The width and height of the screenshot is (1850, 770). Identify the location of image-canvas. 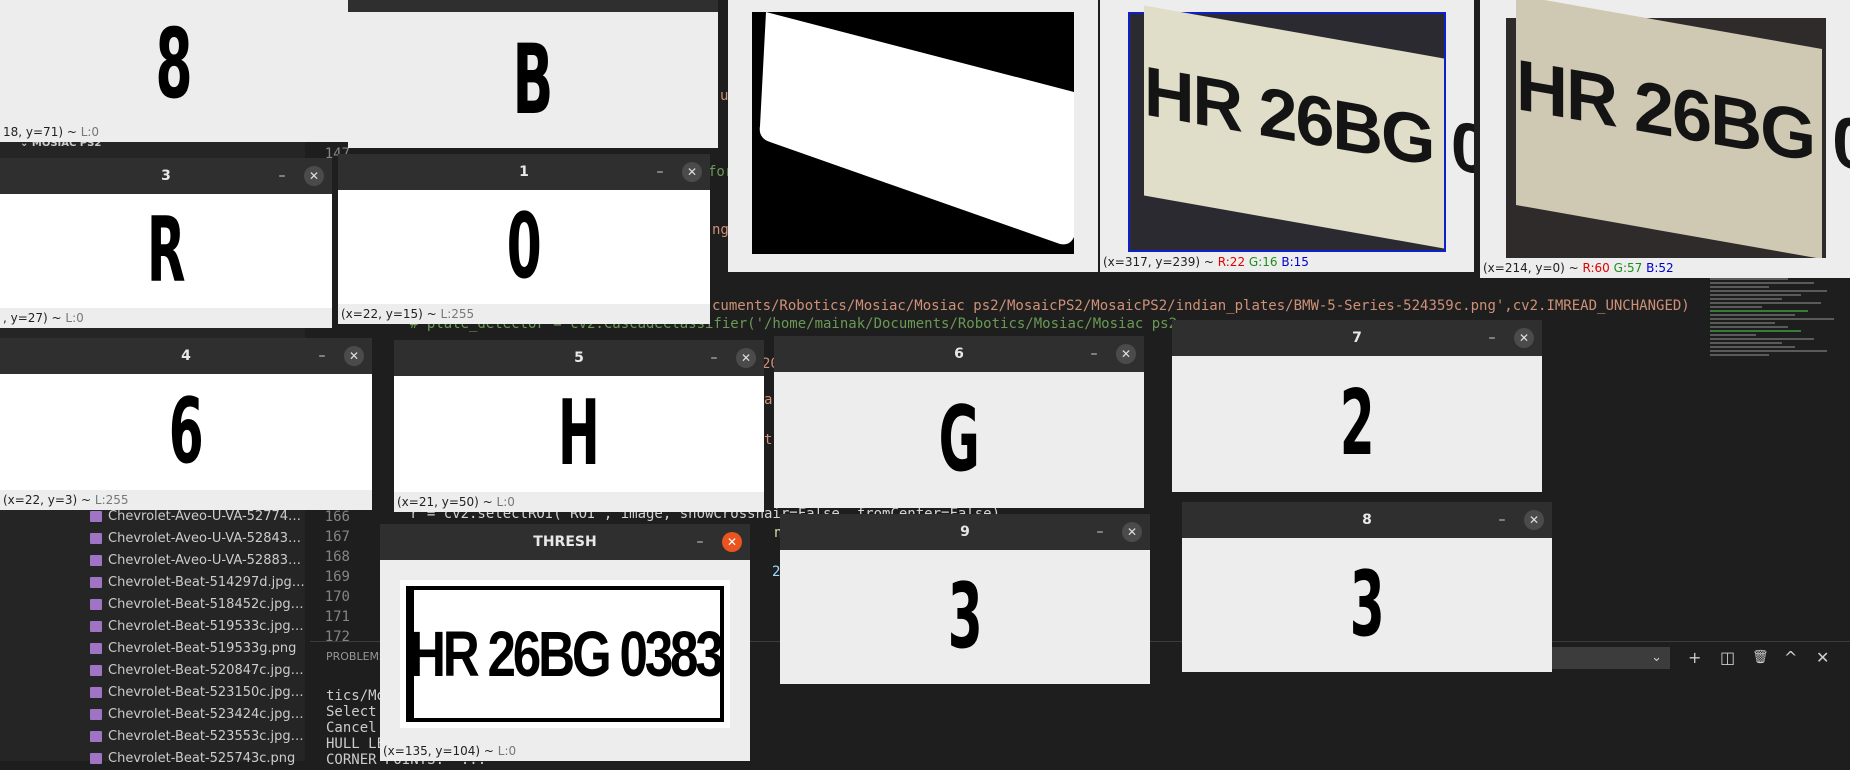
(913, 133).